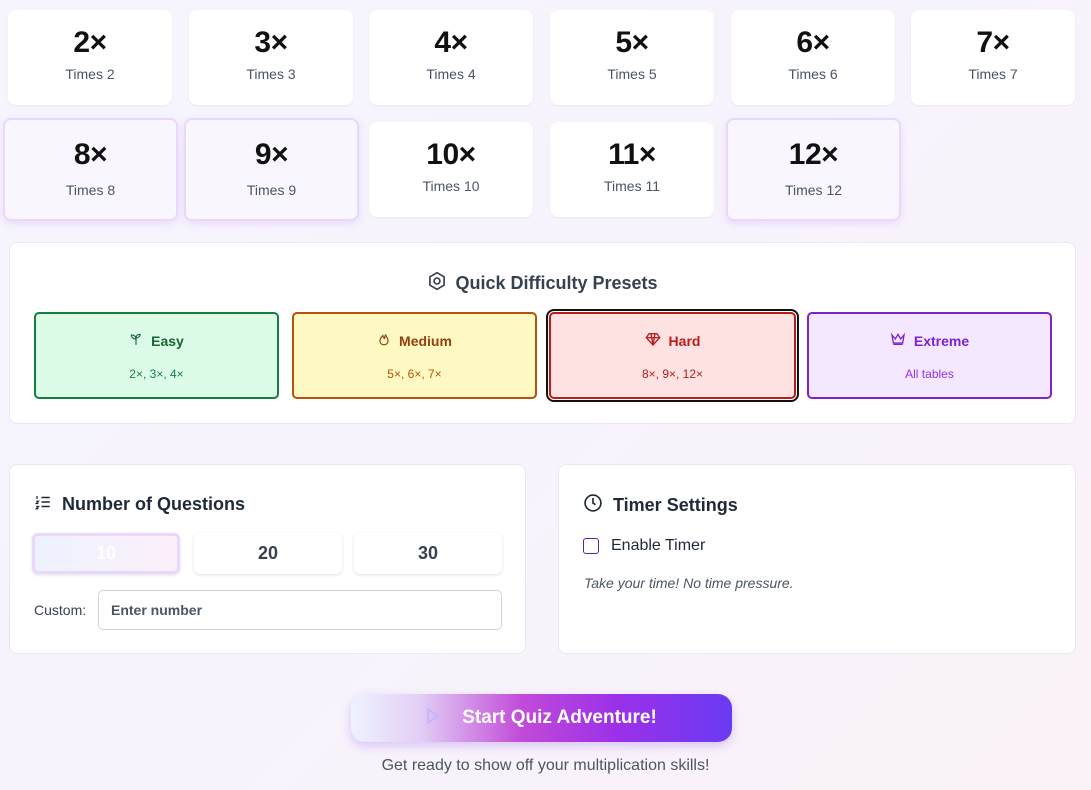 The image size is (1091, 790). Describe the element at coordinates (813, 190) in the screenshot. I see `table-label: Times 12` at that location.